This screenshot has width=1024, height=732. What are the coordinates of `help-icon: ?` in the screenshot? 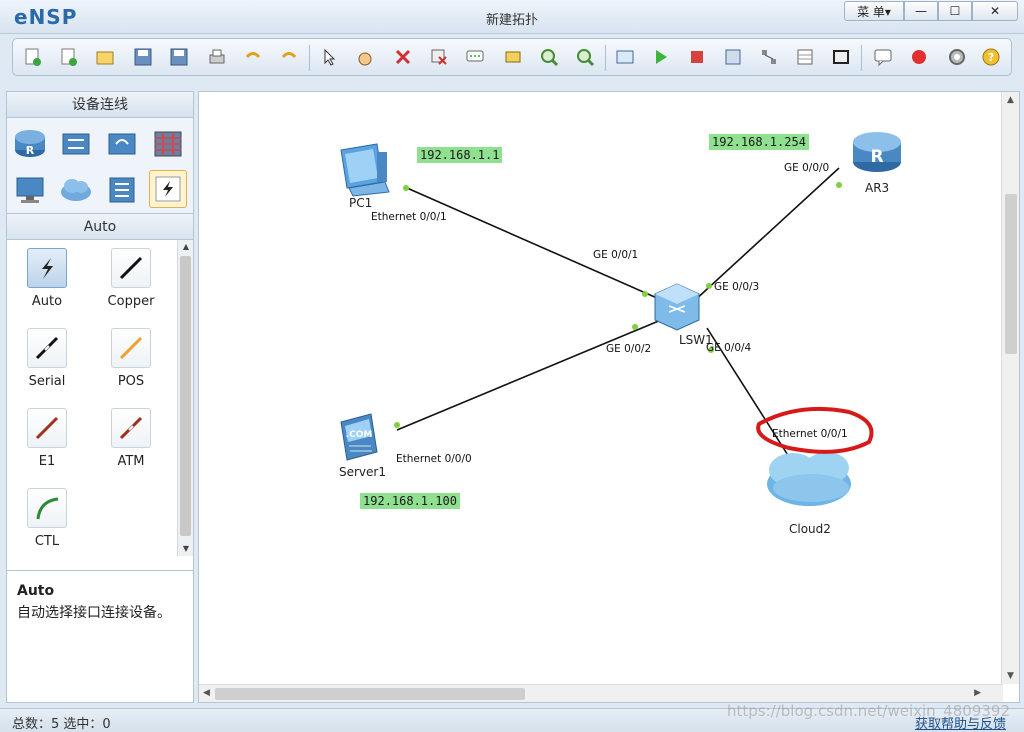 It's located at (991, 57).